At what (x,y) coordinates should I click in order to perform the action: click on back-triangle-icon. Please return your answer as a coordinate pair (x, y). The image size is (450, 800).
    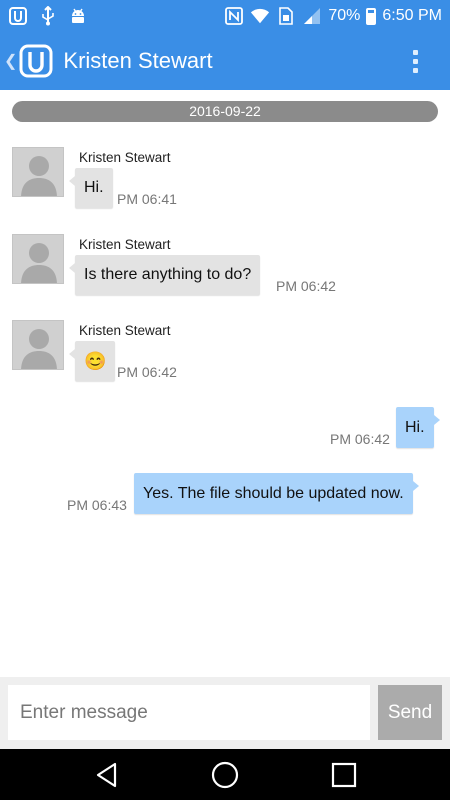
    Looking at the image, I should click on (107, 775).